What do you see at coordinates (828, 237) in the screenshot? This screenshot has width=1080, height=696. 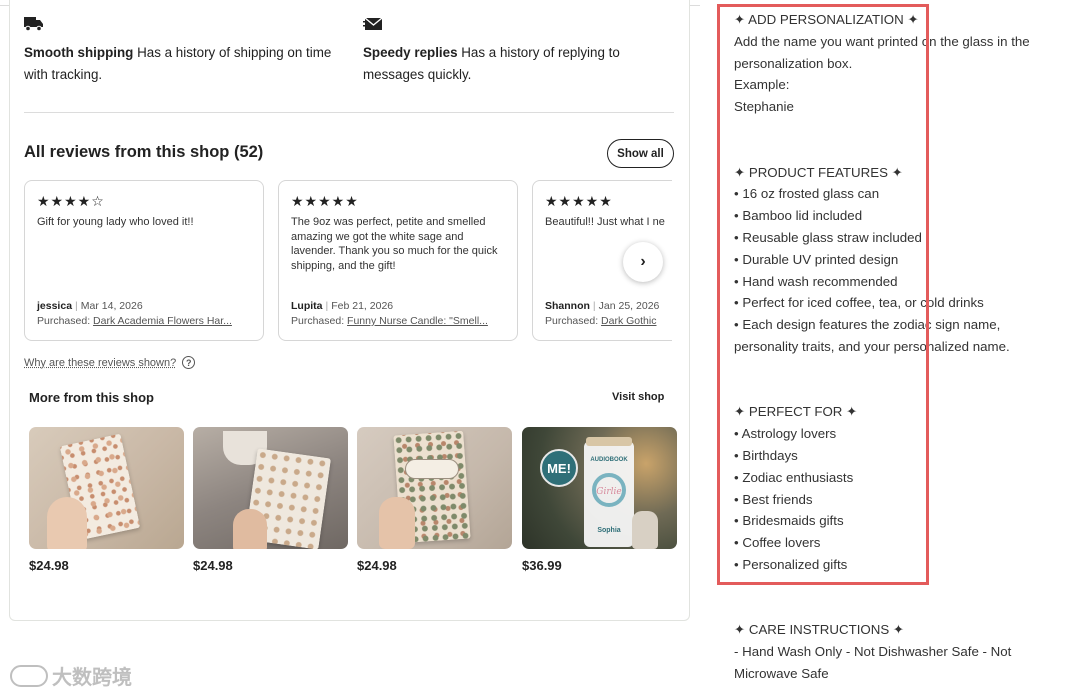 I see `description-line: • Reusable glass straw included` at bounding box center [828, 237].